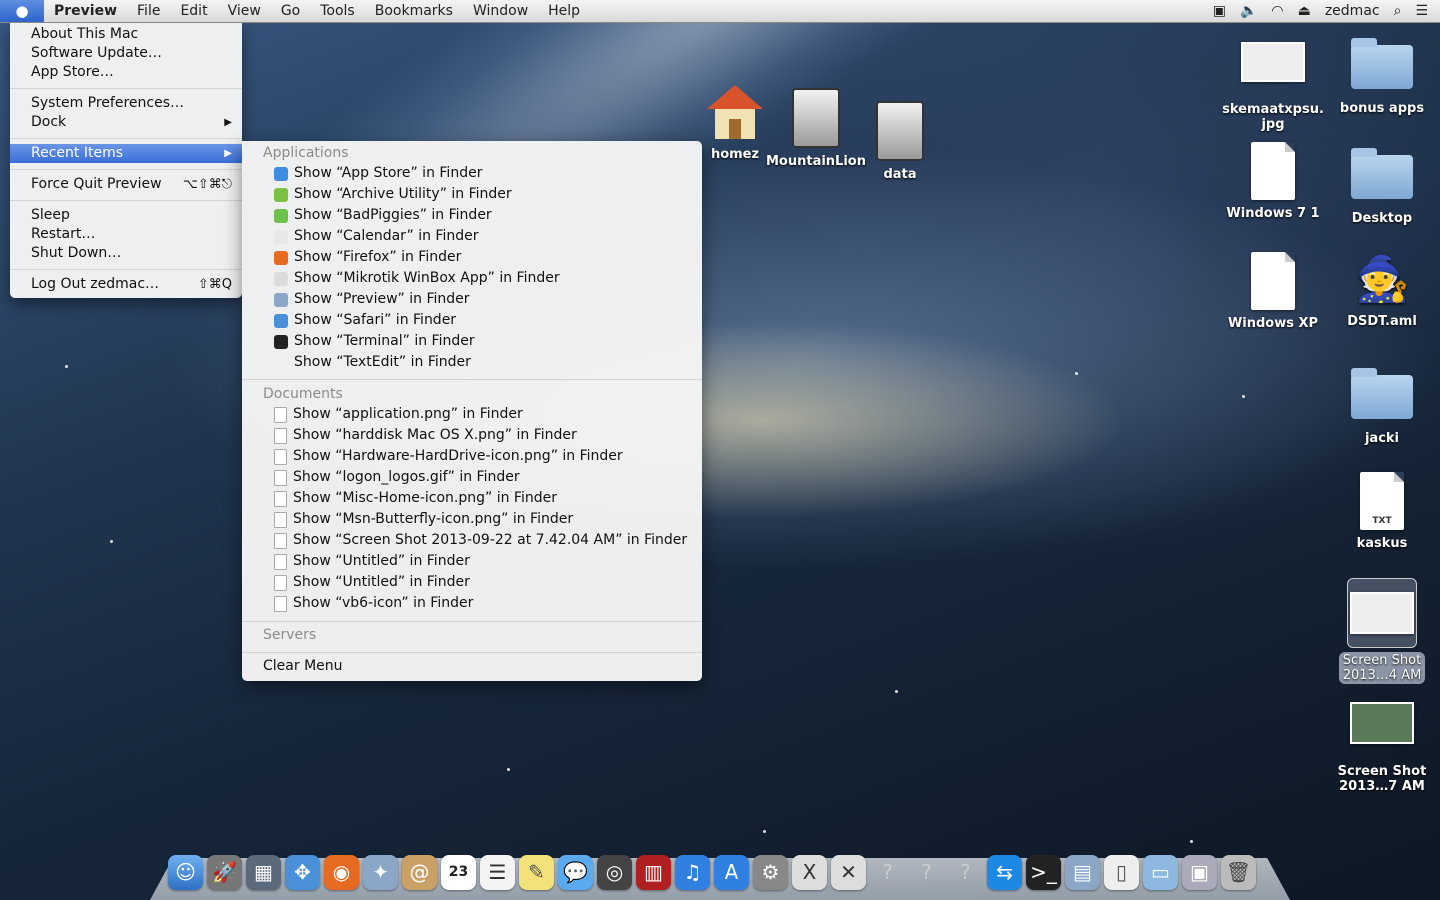 The height and width of the screenshot is (900, 1440). What do you see at coordinates (425, 498) in the screenshot?
I see `recent-item-label: Show “Misc-Home-icon.png” in Finder` at bounding box center [425, 498].